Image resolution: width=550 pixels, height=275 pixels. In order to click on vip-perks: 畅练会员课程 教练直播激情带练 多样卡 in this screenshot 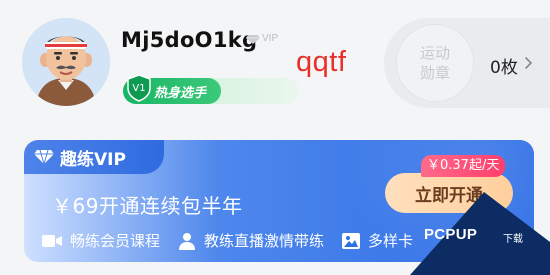, I will do `click(236, 240)`.